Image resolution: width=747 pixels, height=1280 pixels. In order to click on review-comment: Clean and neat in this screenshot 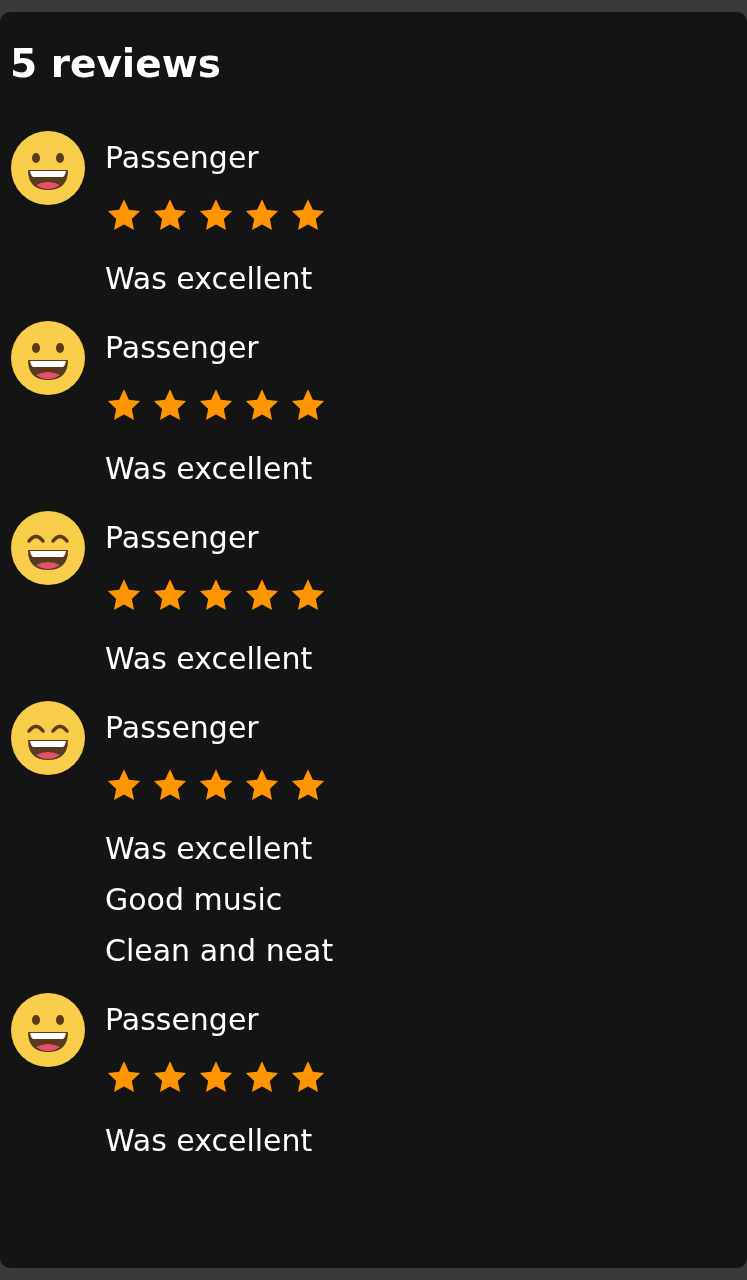, I will do `click(219, 951)`.